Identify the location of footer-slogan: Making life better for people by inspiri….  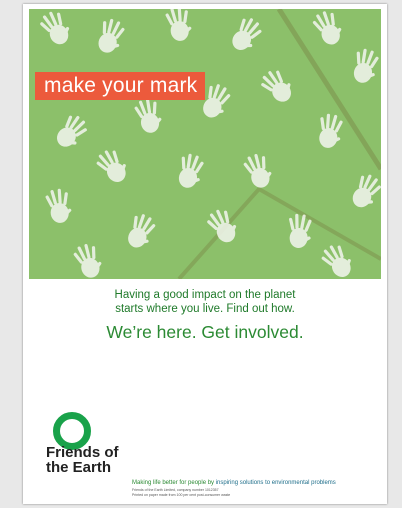
(234, 483).